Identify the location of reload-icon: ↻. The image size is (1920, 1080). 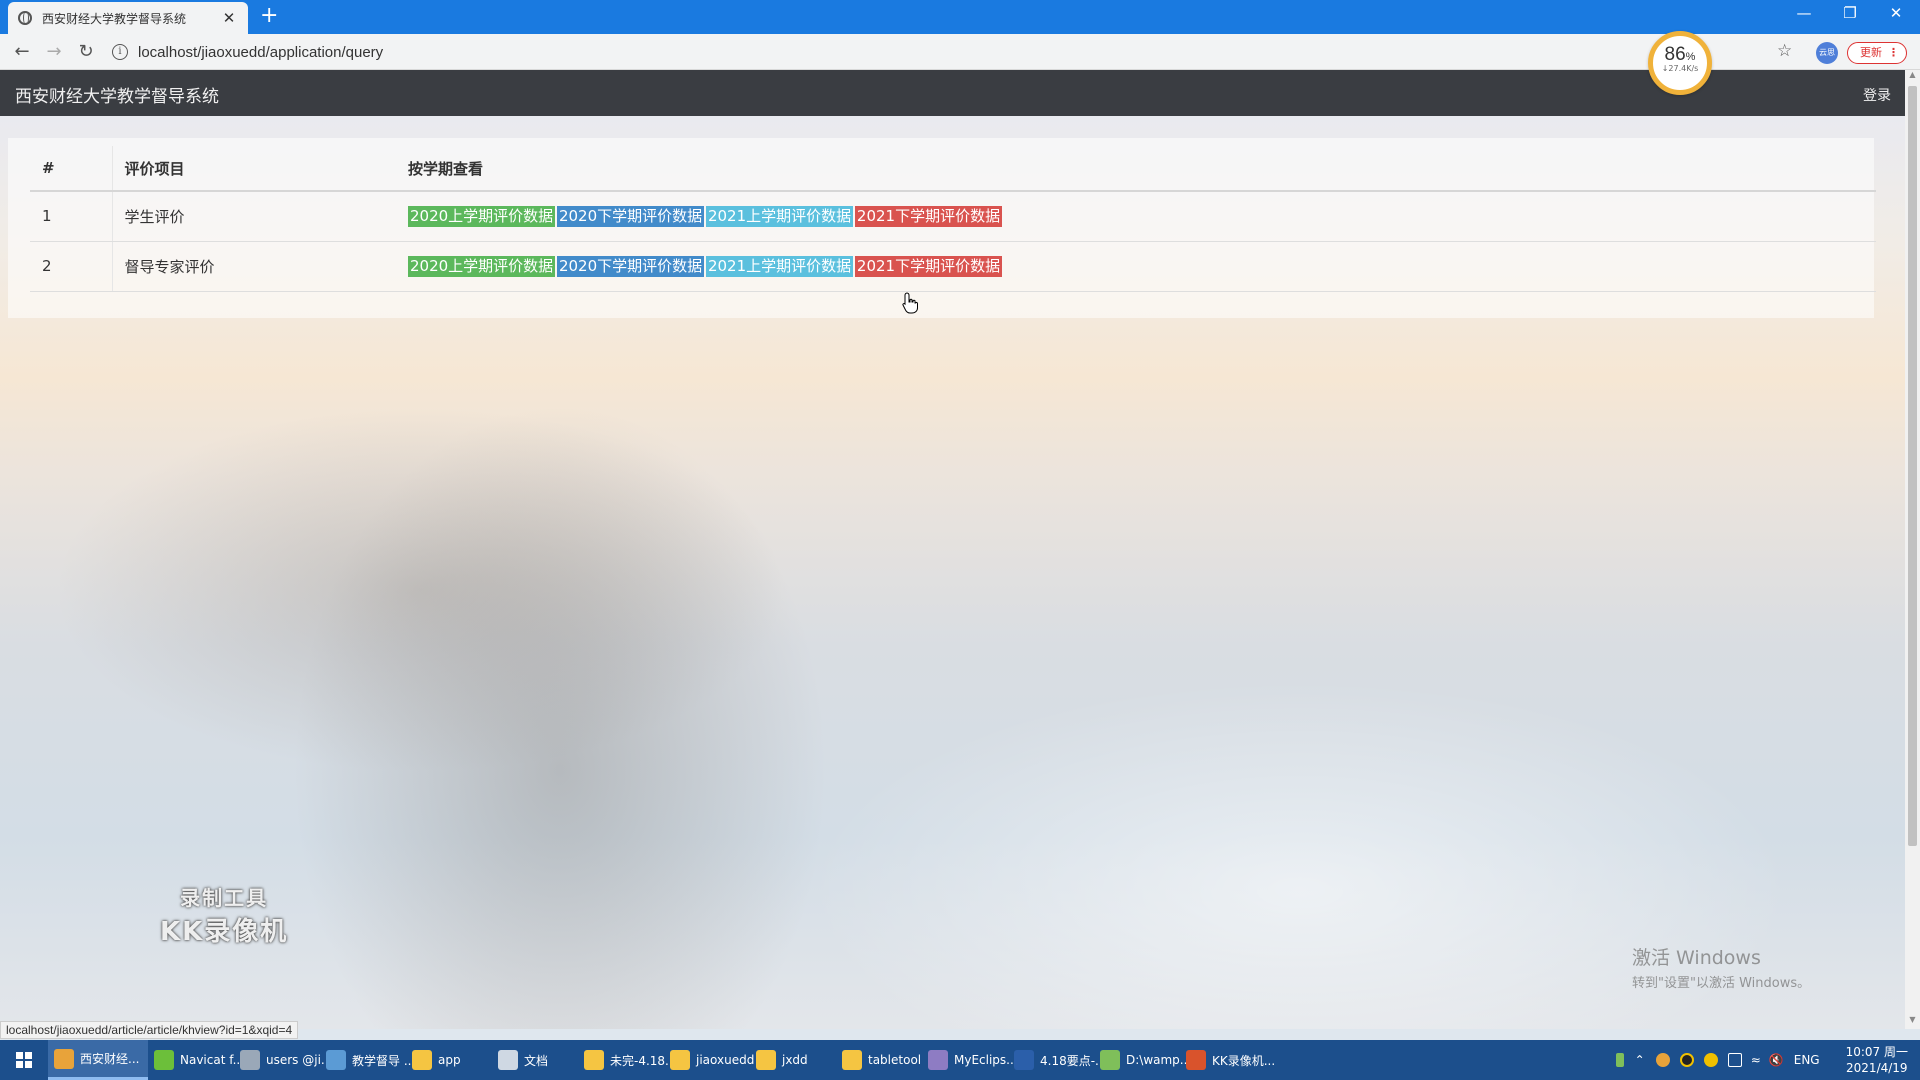
(86, 52).